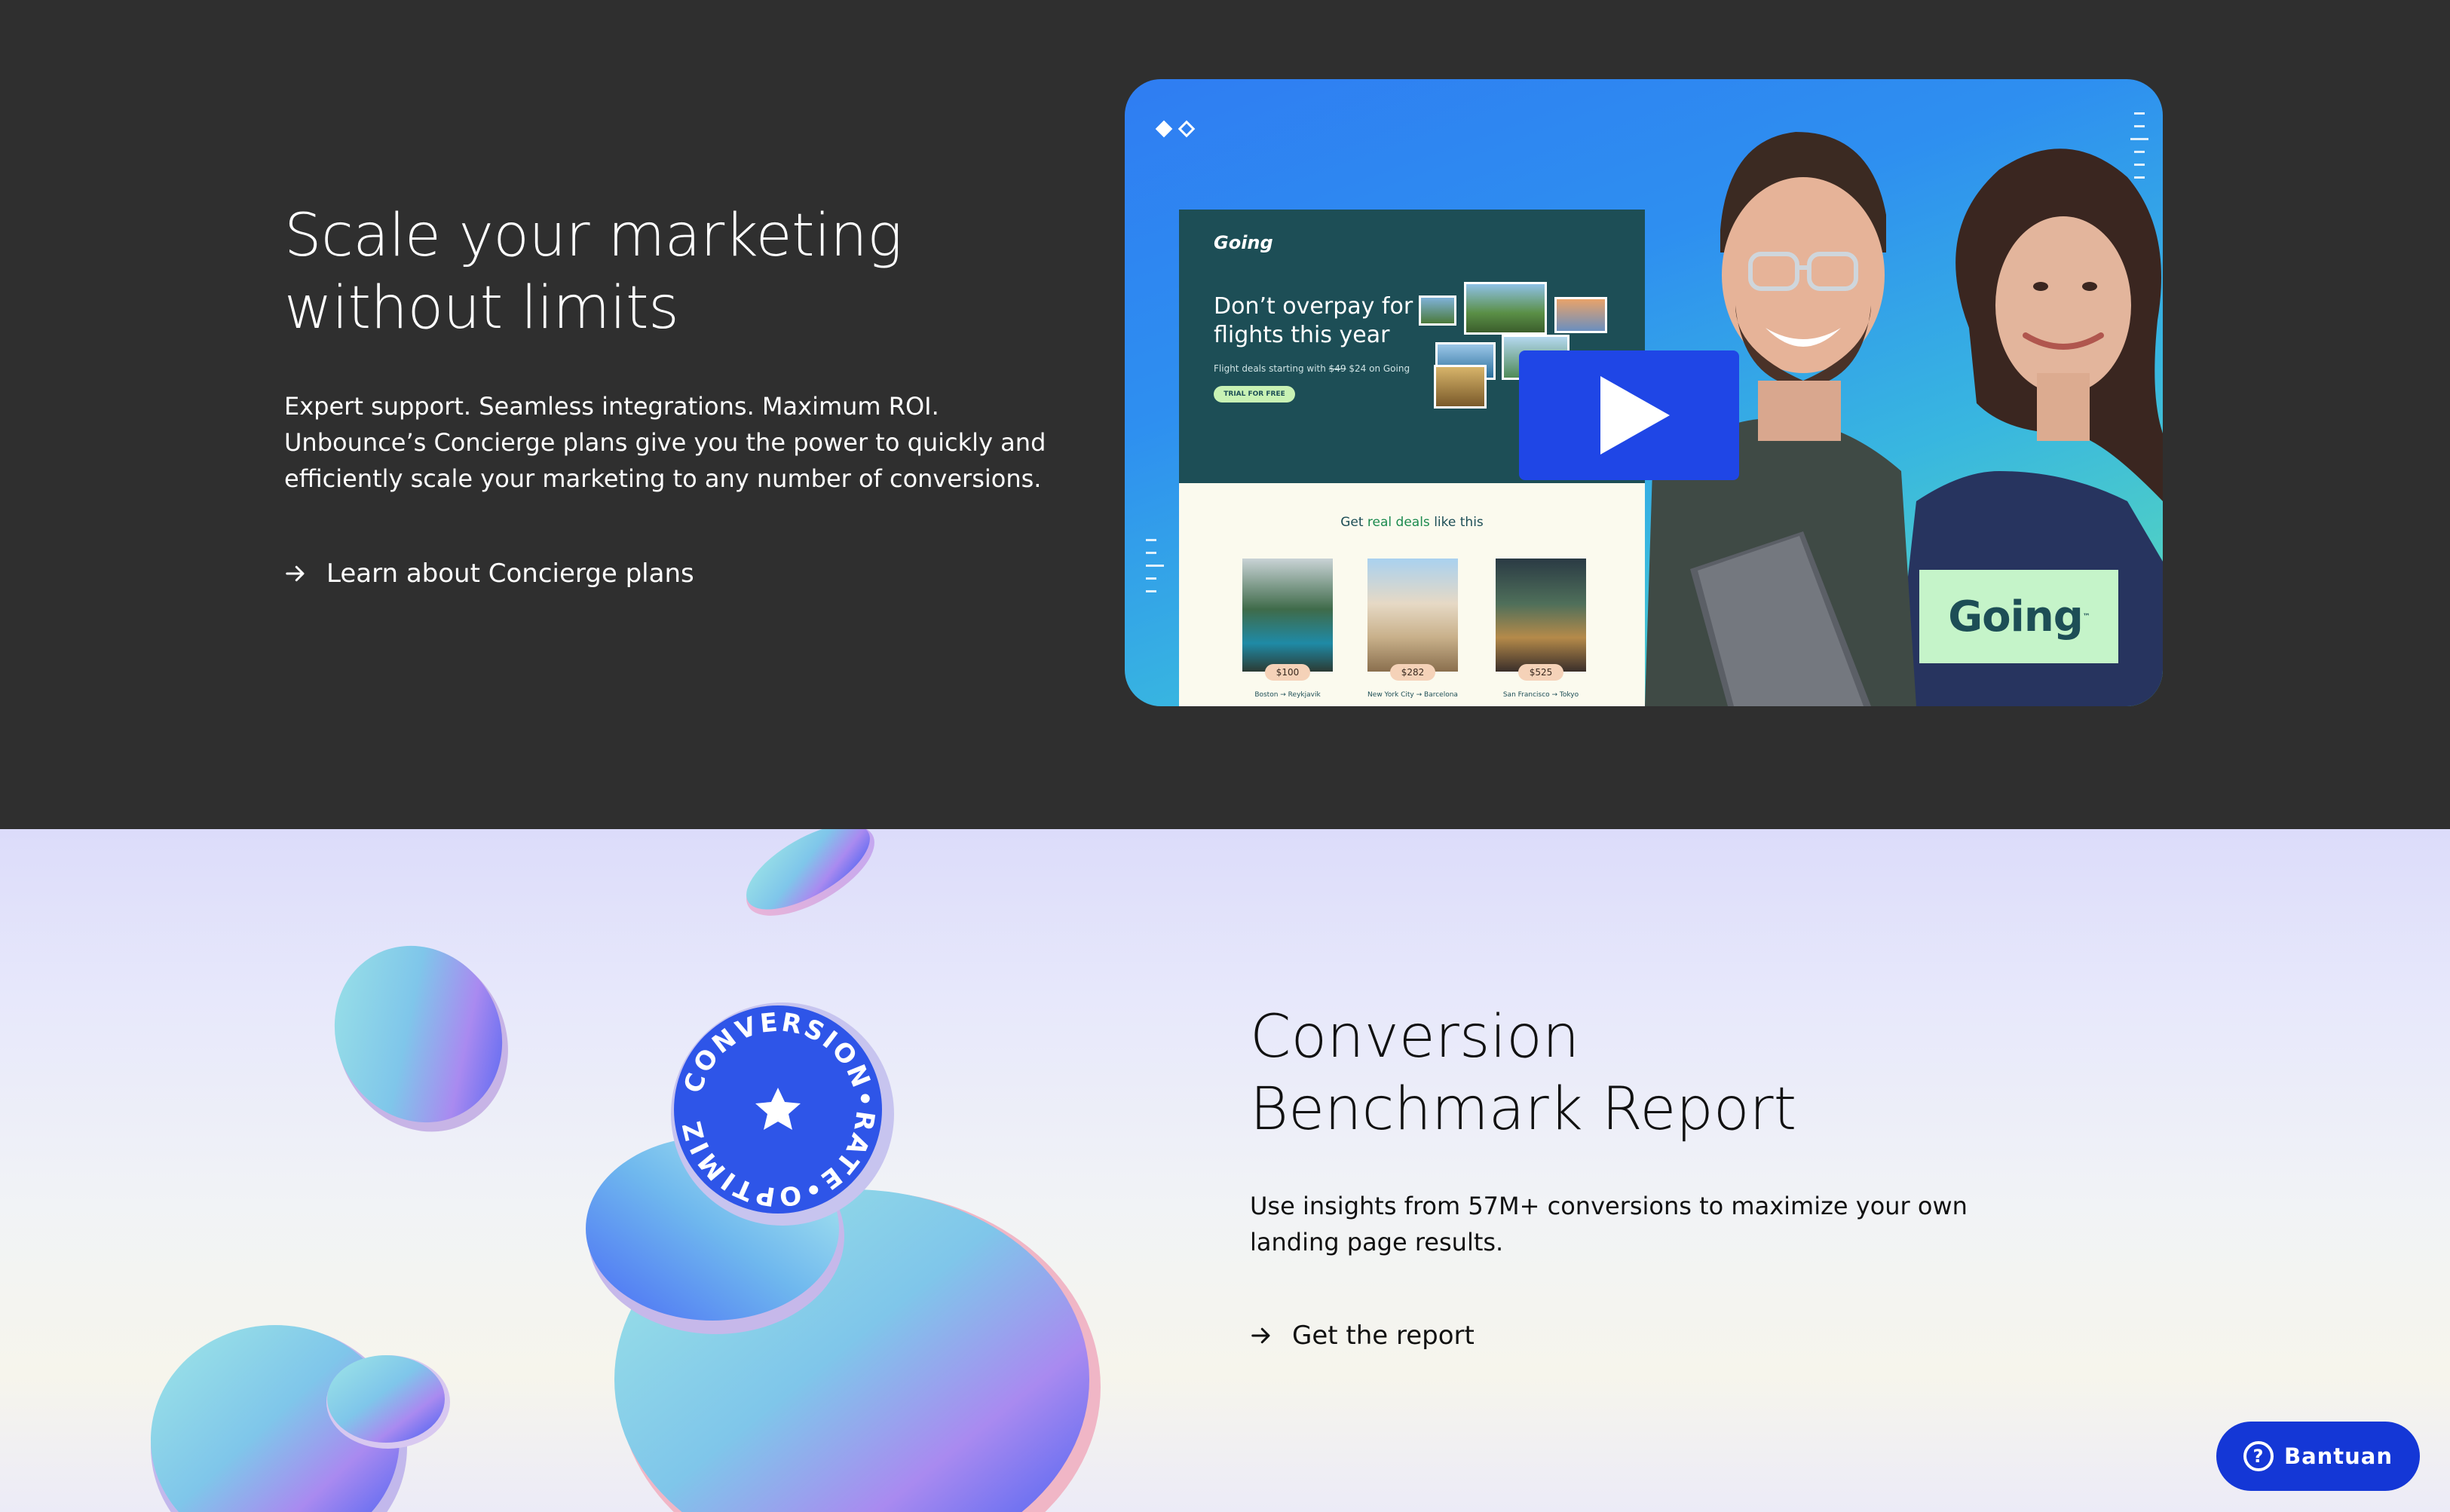 This screenshot has width=2450, height=1512. I want to click on benchmark-title: Conversion Benchmark Report, so click(1612, 1073).